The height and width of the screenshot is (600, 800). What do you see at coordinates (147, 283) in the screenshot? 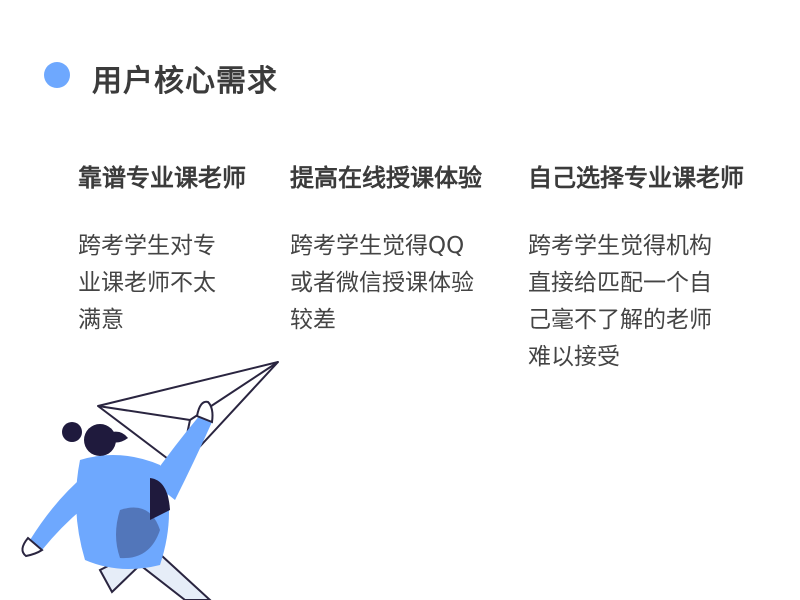
I see `requirement-description: 跨考学生对专 业课老师不太 满意` at bounding box center [147, 283].